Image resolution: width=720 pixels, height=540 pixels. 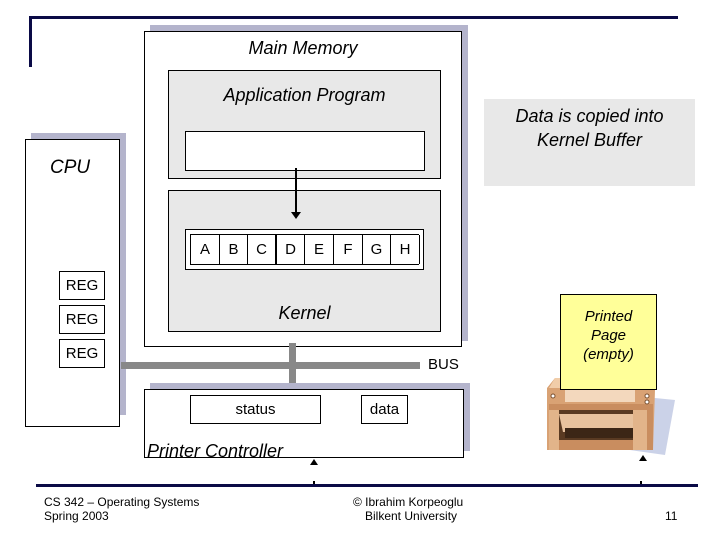 I want to click on buffer-cell: G, so click(x=377, y=249).